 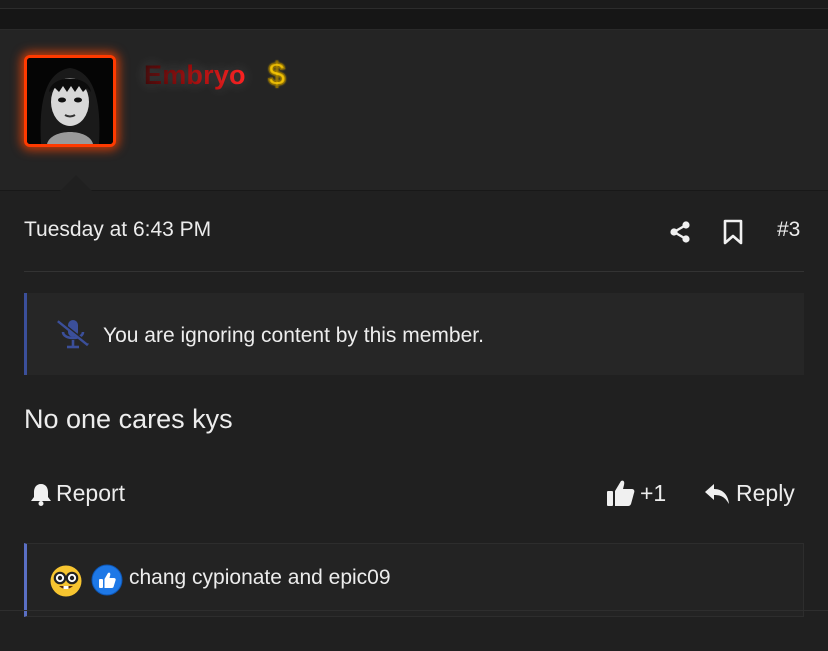 What do you see at coordinates (195, 75) in the screenshot?
I see `username: Embryo` at bounding box center [195, 75].